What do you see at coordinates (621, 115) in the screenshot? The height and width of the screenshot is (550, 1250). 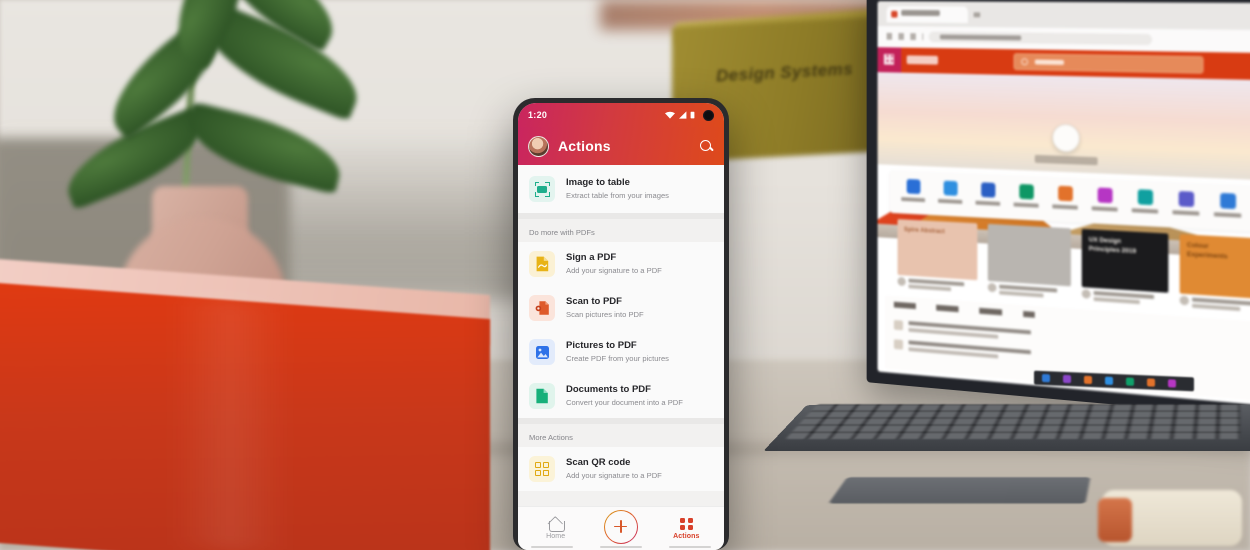 I see `status-bar: 1:20` at bounding box center [621, 115].